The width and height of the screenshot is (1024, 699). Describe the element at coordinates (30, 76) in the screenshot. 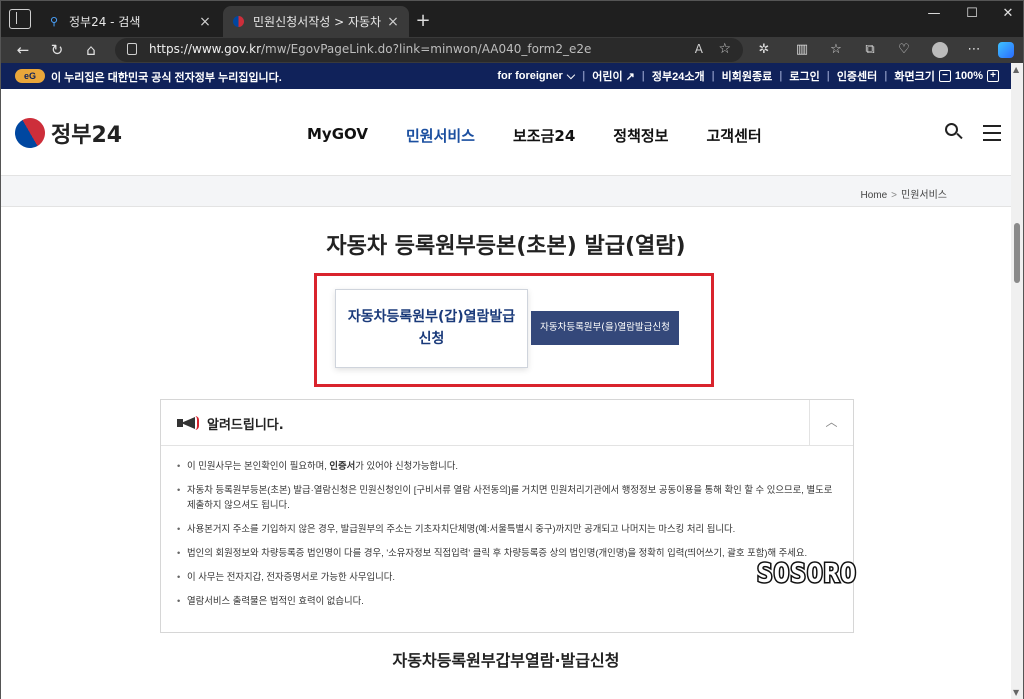

I see `egov-logo: eG` at that location.